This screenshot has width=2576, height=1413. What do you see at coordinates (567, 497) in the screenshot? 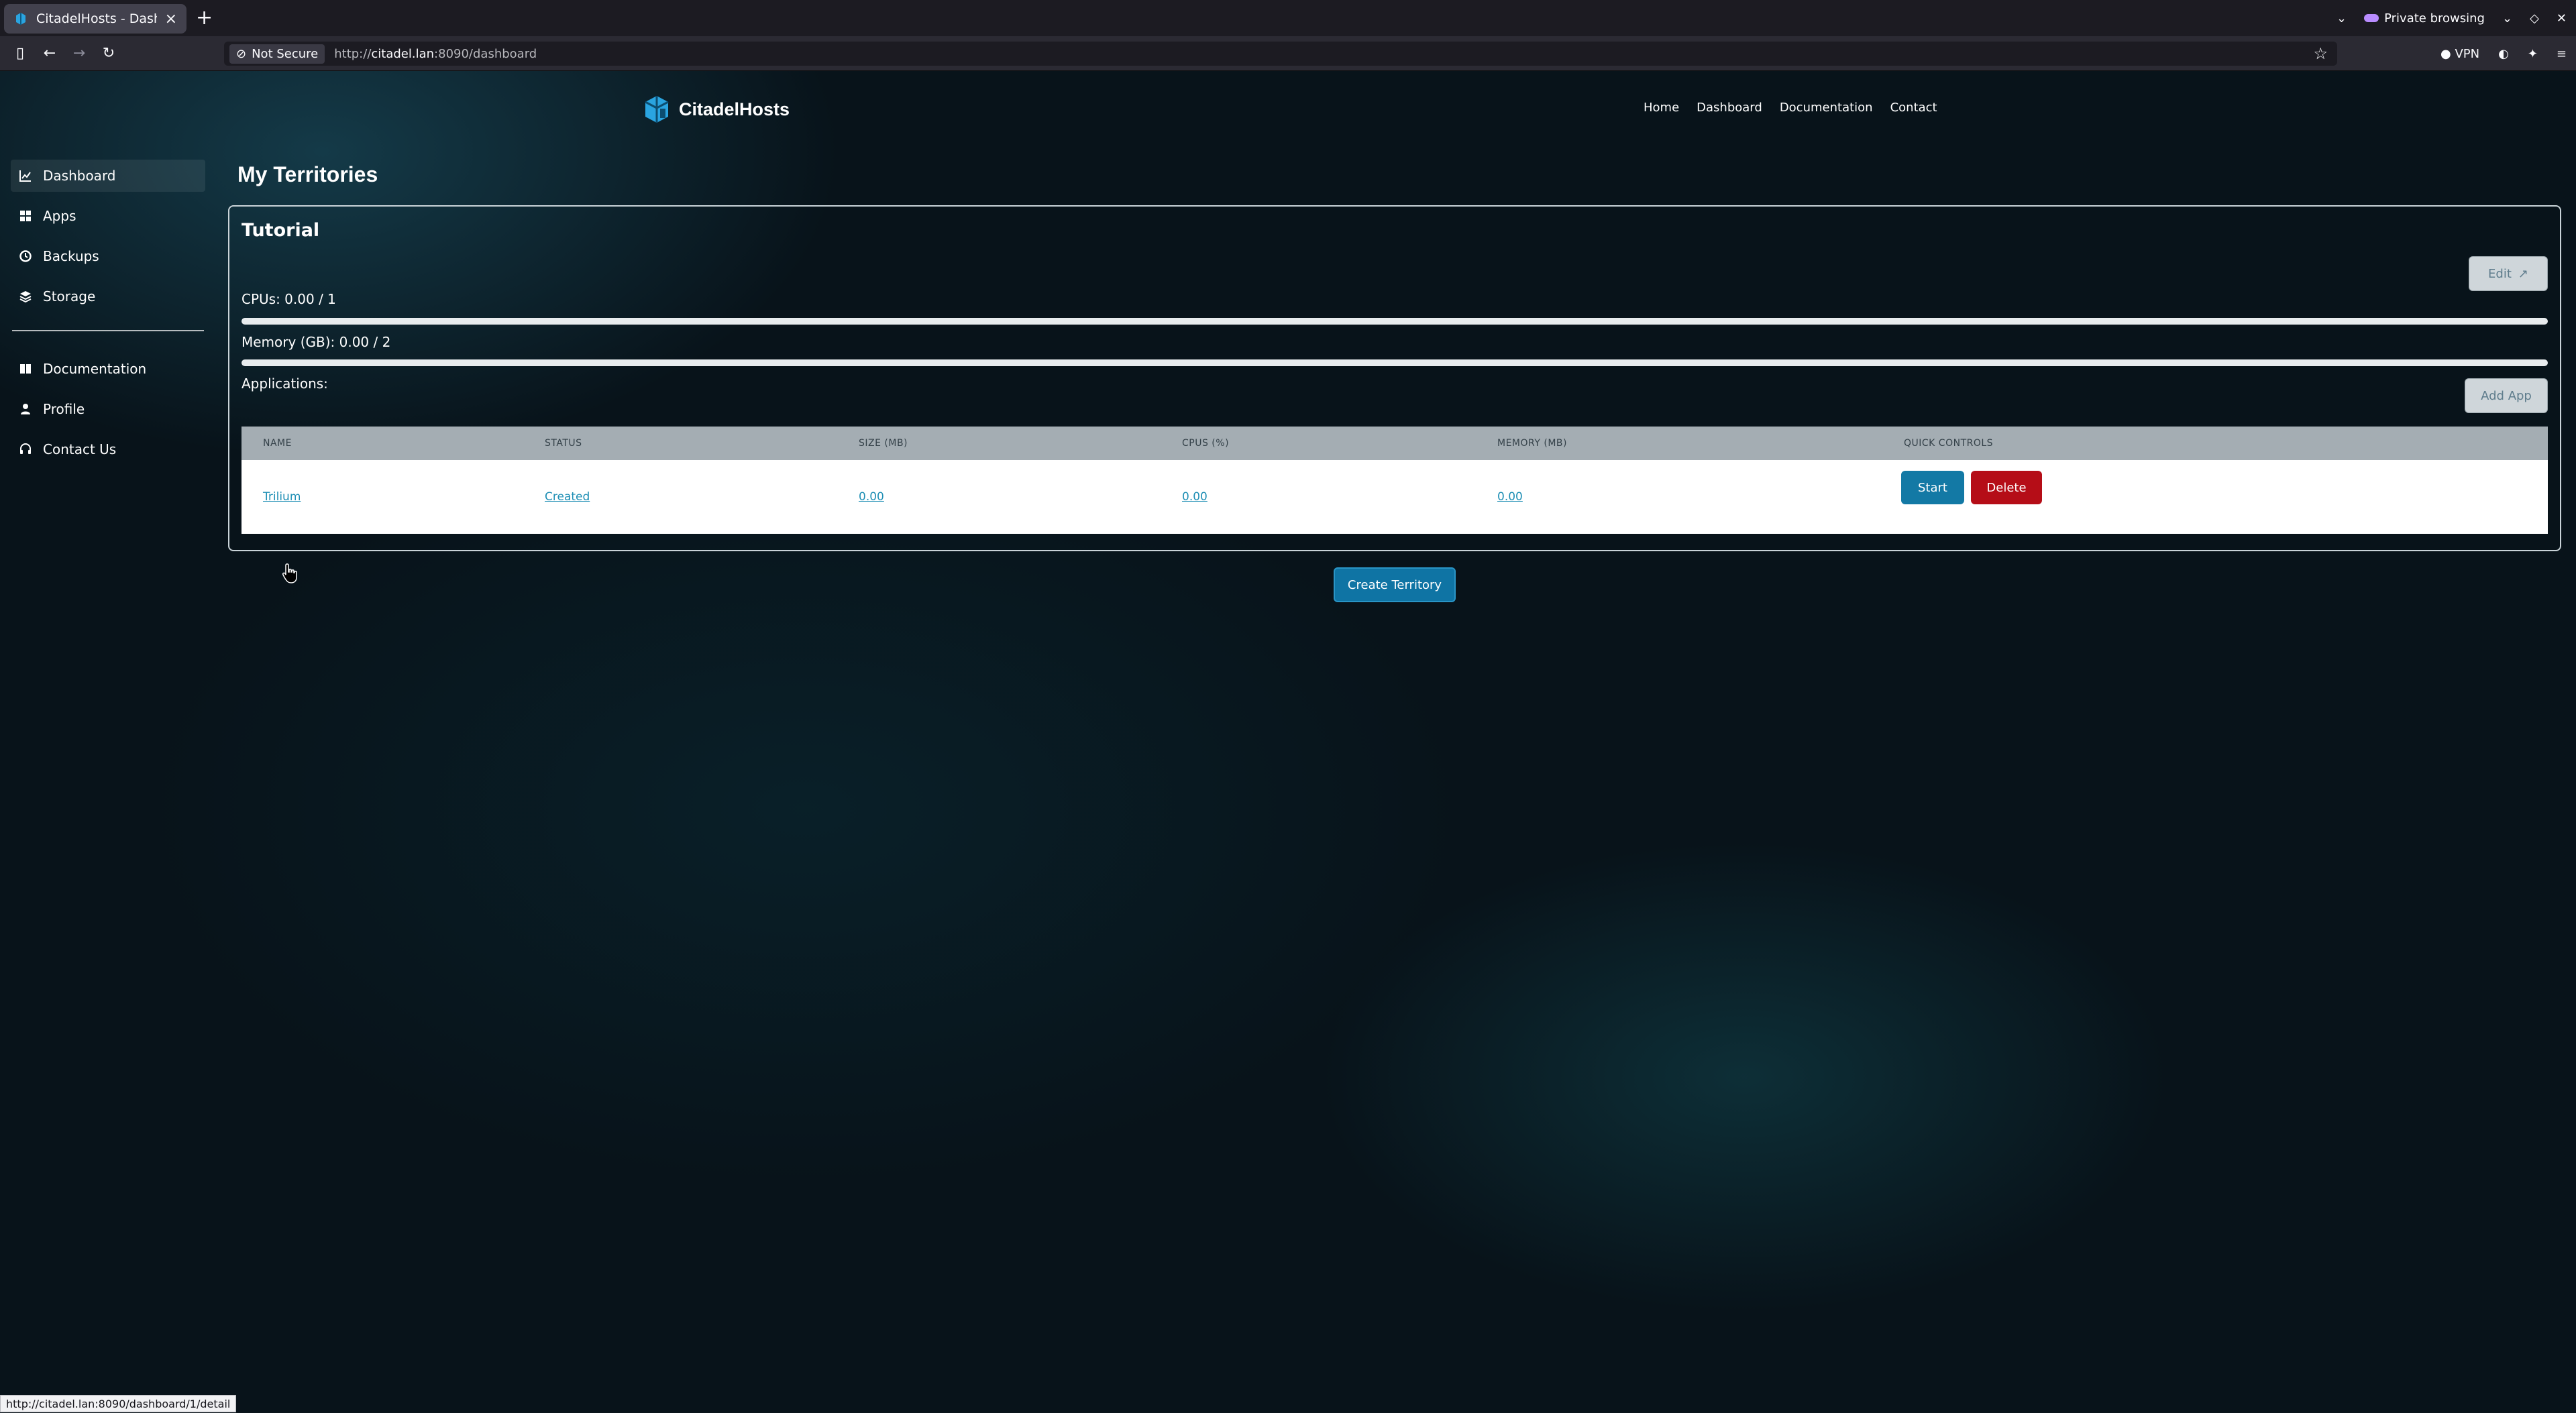
I see `app-status-link: Created` at bounding box center [567, 497].